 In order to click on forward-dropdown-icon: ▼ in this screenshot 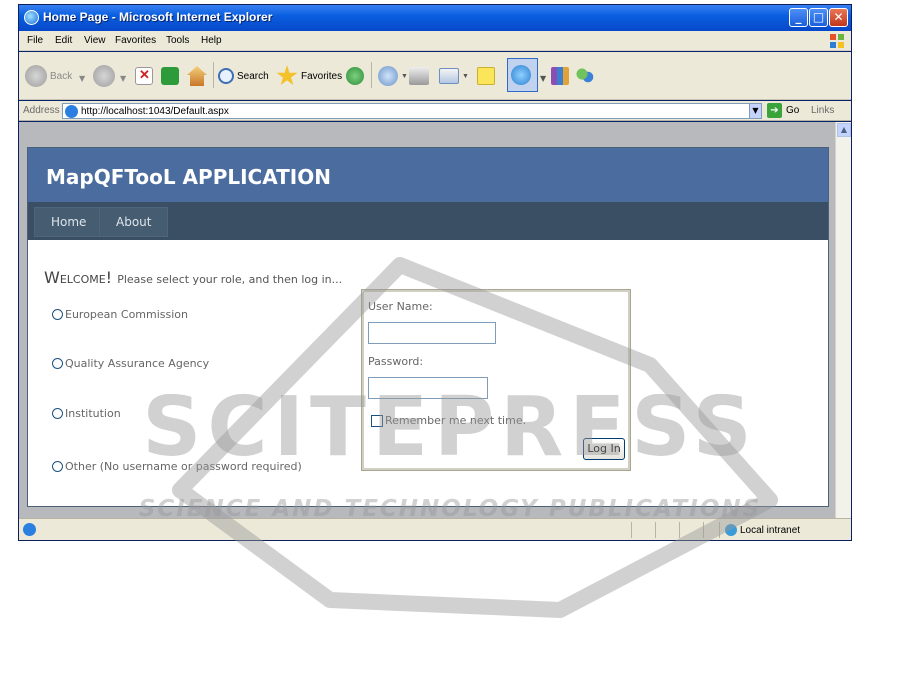, I will do `click(123, 78)`.